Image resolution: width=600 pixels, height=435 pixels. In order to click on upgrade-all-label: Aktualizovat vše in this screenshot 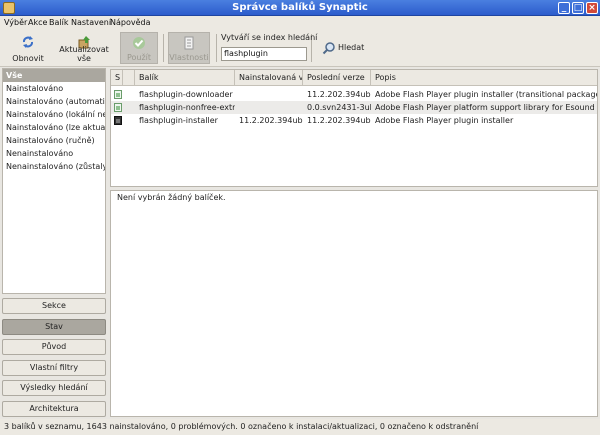, I will do `click(84, 54)`.